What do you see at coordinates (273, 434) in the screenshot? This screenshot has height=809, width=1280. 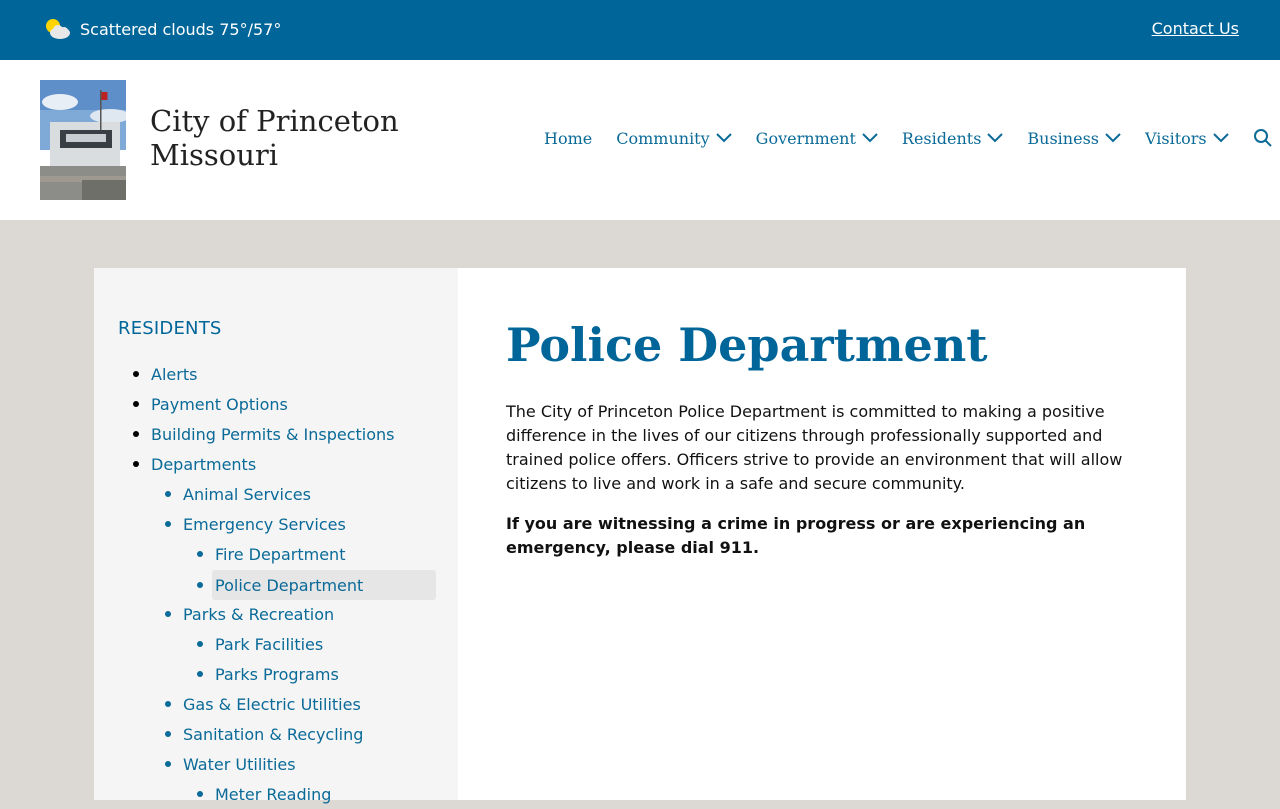 I see `sidebar-item-label: Building Permits & Inspections` at bounding box center [273, 434].